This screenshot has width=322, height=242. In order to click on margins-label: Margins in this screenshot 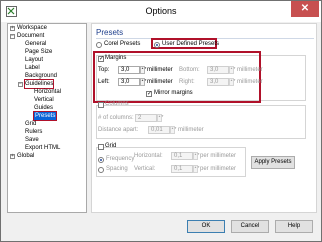, I will do `click(115, 58)`.